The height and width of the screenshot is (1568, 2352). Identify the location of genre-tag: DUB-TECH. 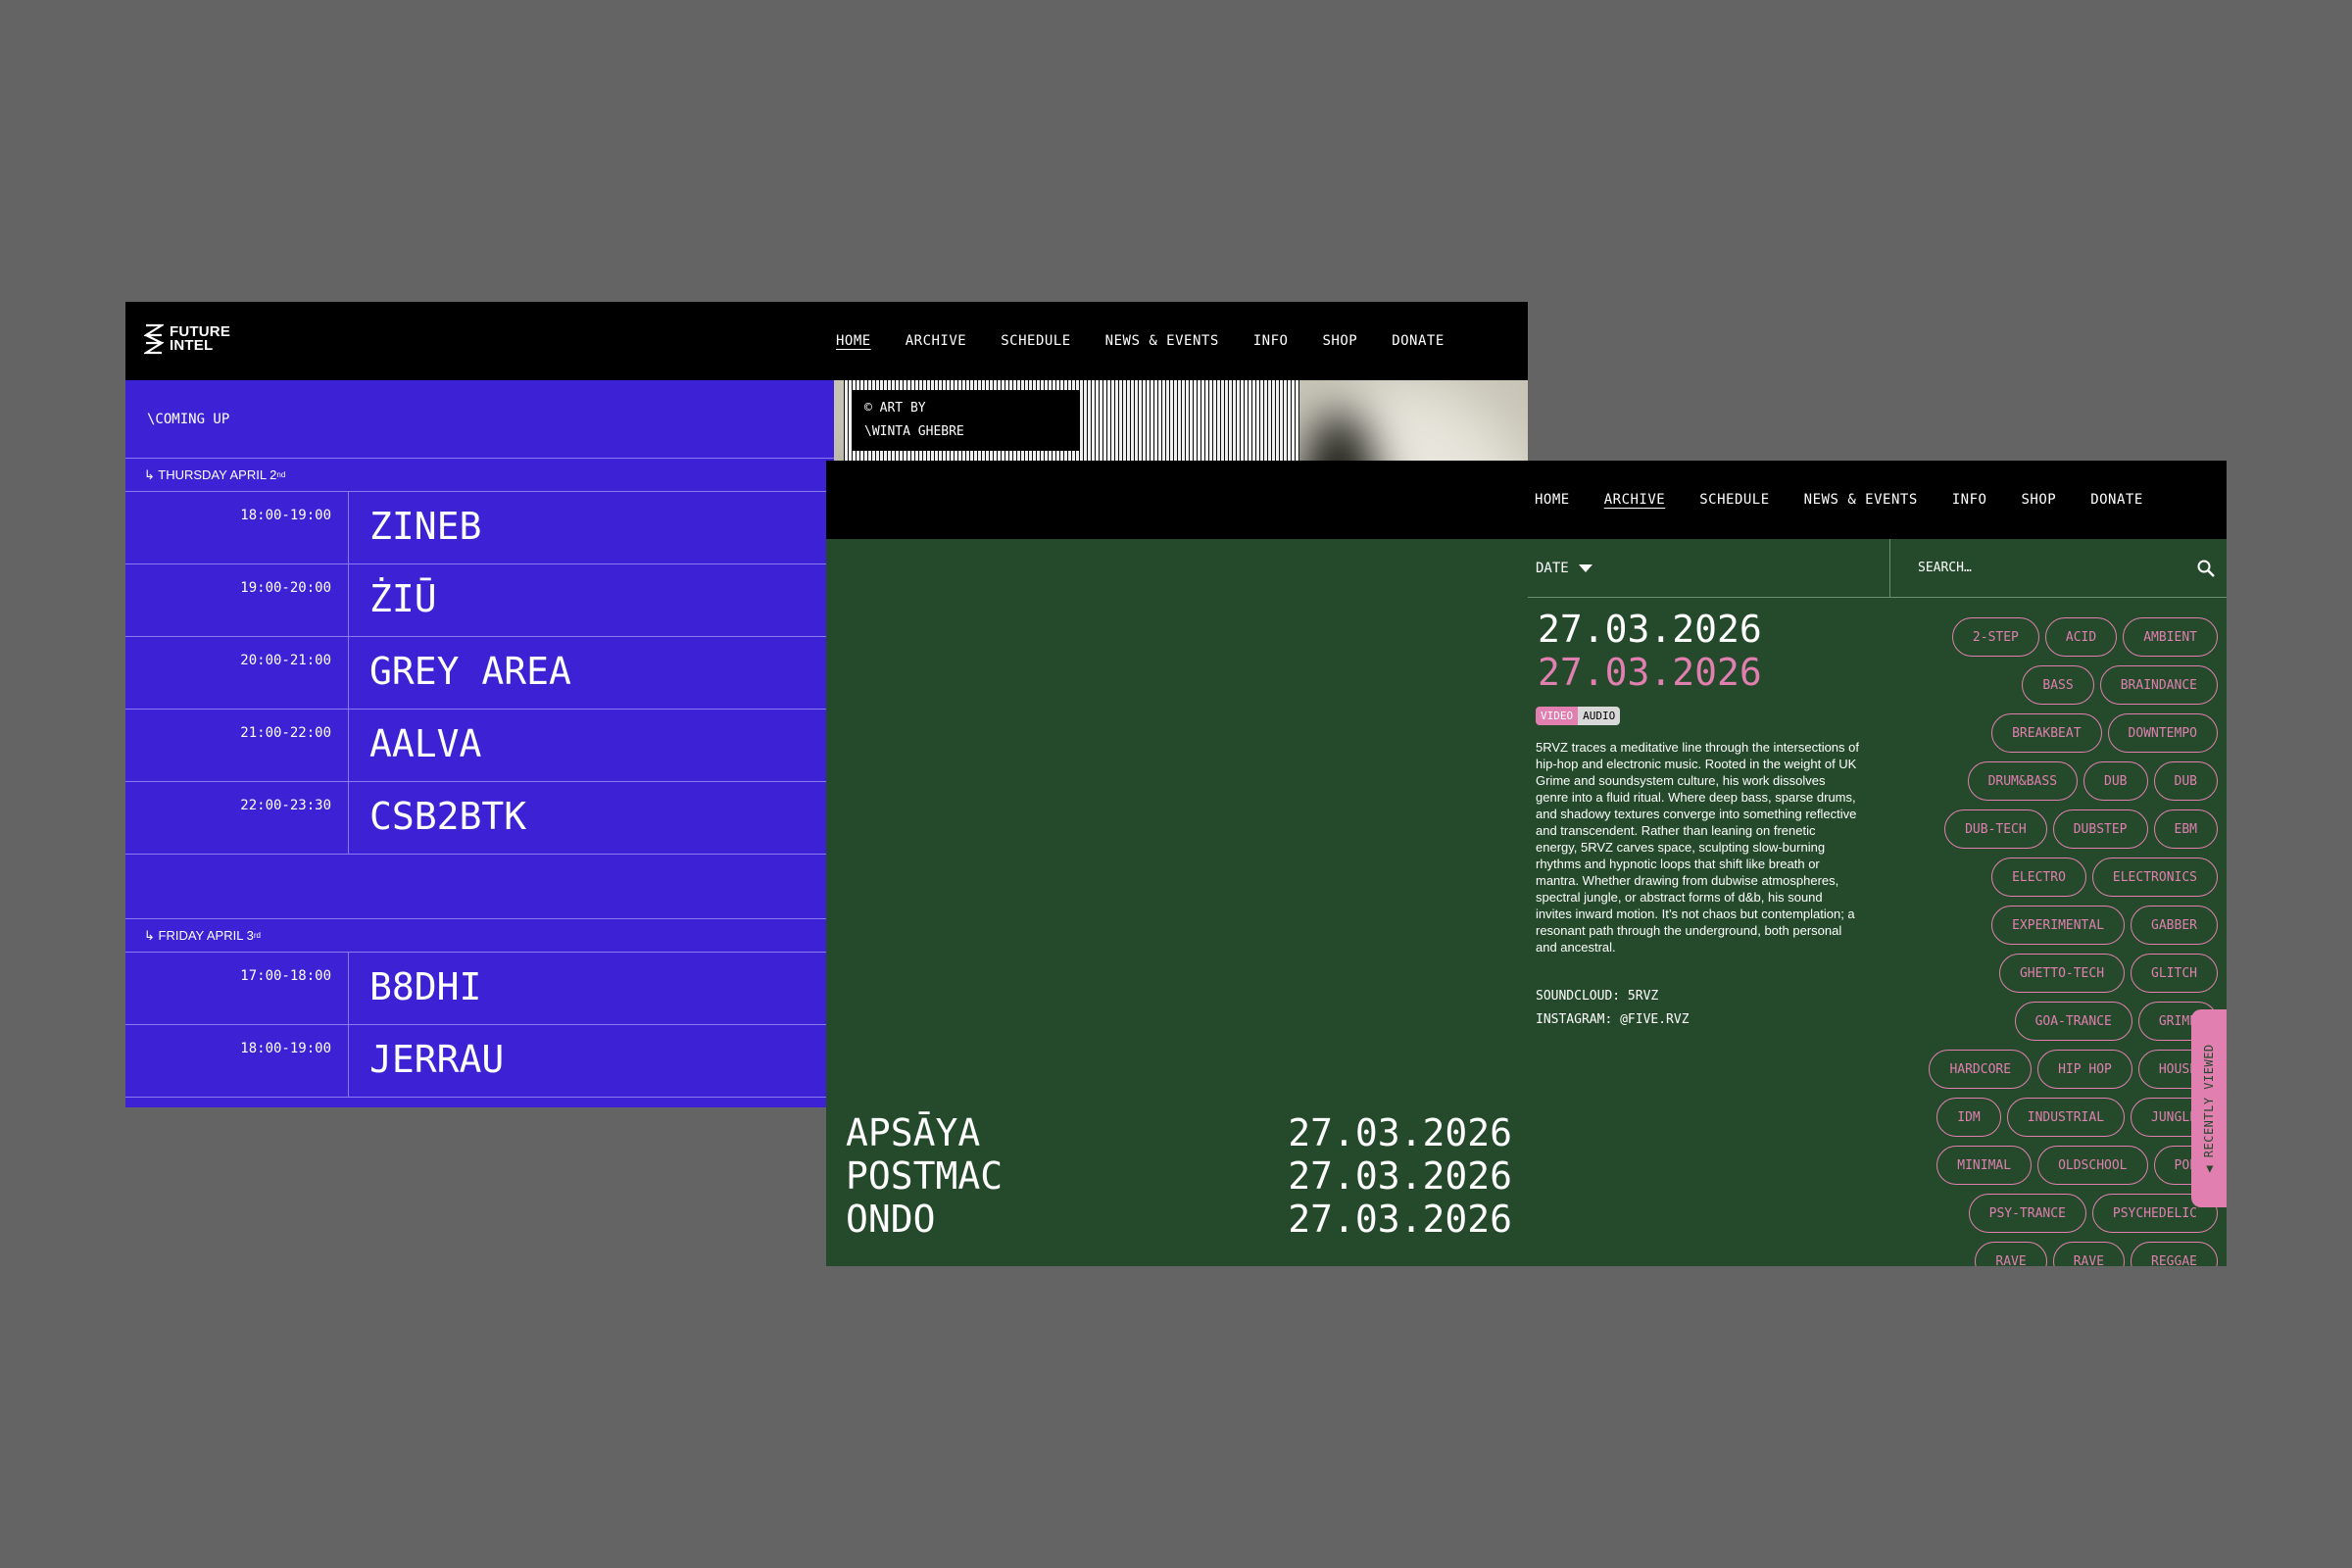
(1995, 829).